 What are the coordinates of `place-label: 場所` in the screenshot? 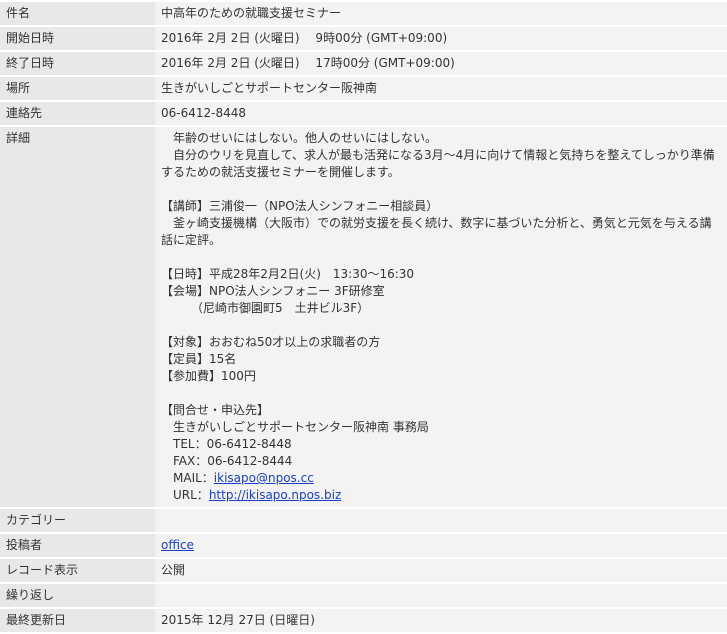 It's located at (77, 88).